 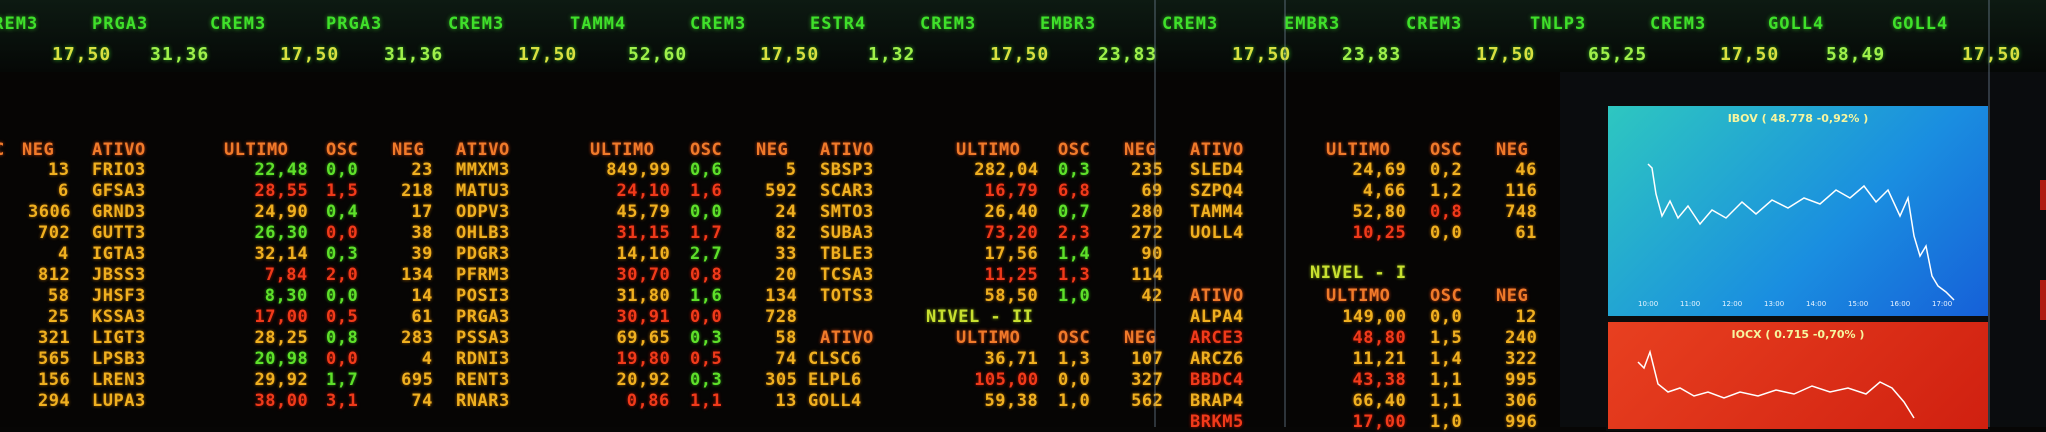 I want to click on cell-ultimo: 30,91, so click(x=643, y=317).